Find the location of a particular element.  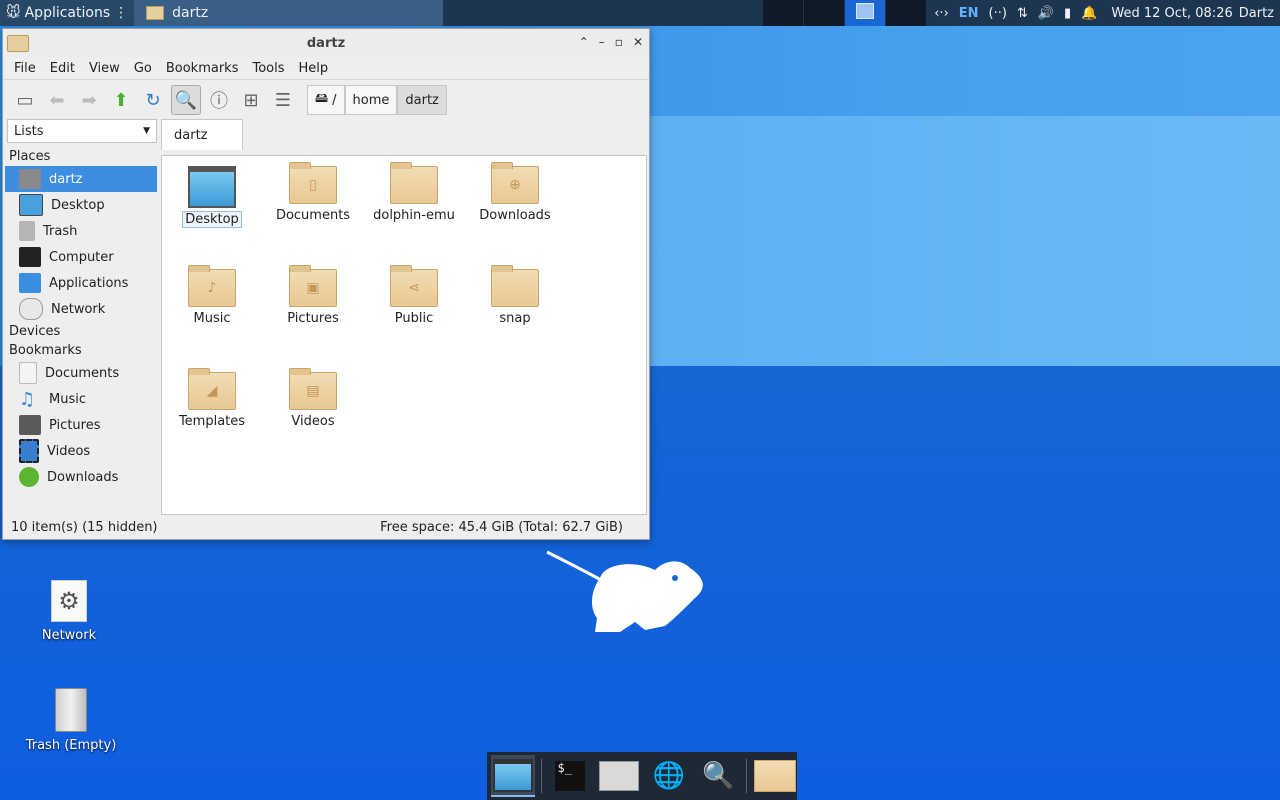

menu-view: View is located at coordinates (104, 68).